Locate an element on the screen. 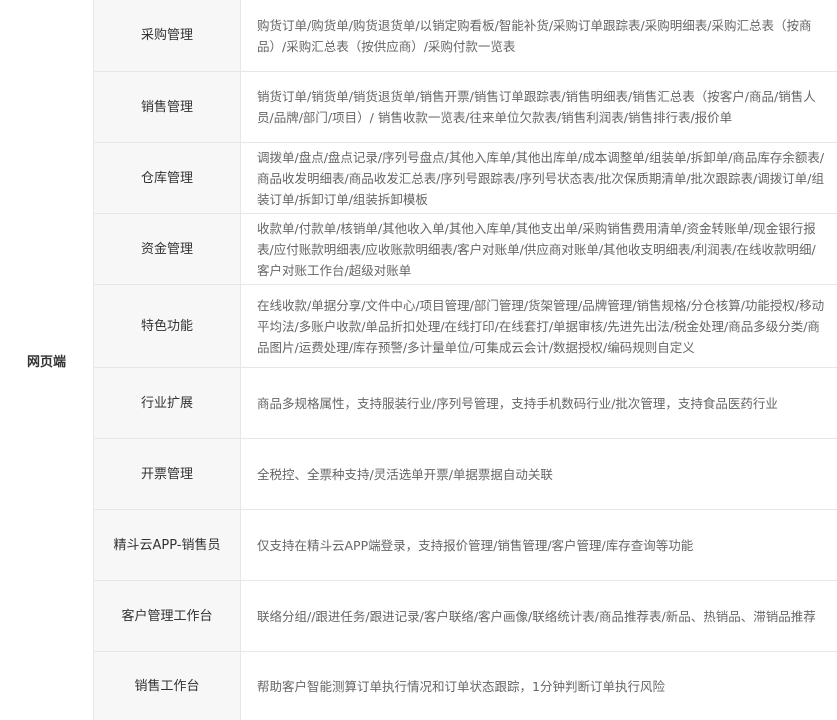  module-name-procurement: 采购管理 is located at coordinates (167, 36).